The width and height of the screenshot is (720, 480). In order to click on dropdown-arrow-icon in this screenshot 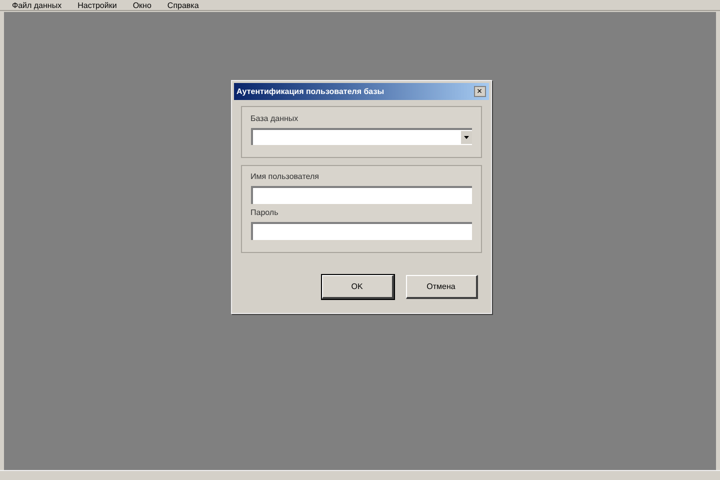, I will do `click(466, 137)`.